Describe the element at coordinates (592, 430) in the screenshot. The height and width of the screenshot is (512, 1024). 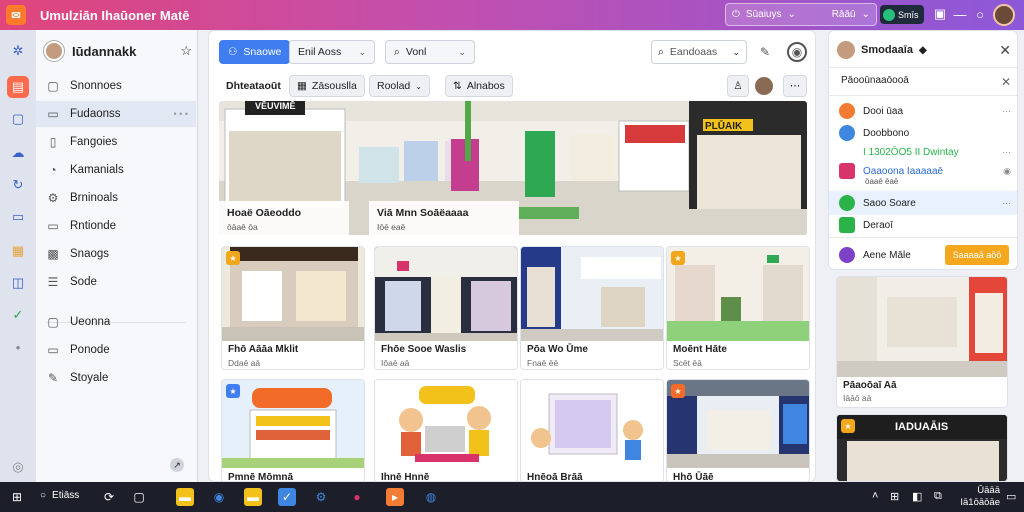
I see `store-card: Hnēoā Brāā` at that location.